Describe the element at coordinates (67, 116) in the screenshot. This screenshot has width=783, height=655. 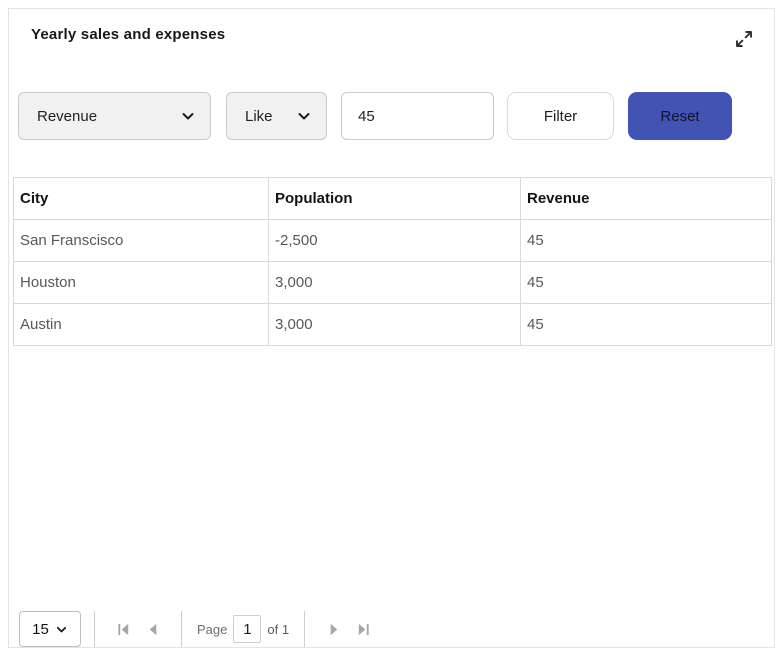
I see `column-select-value: Revenue` at that location.